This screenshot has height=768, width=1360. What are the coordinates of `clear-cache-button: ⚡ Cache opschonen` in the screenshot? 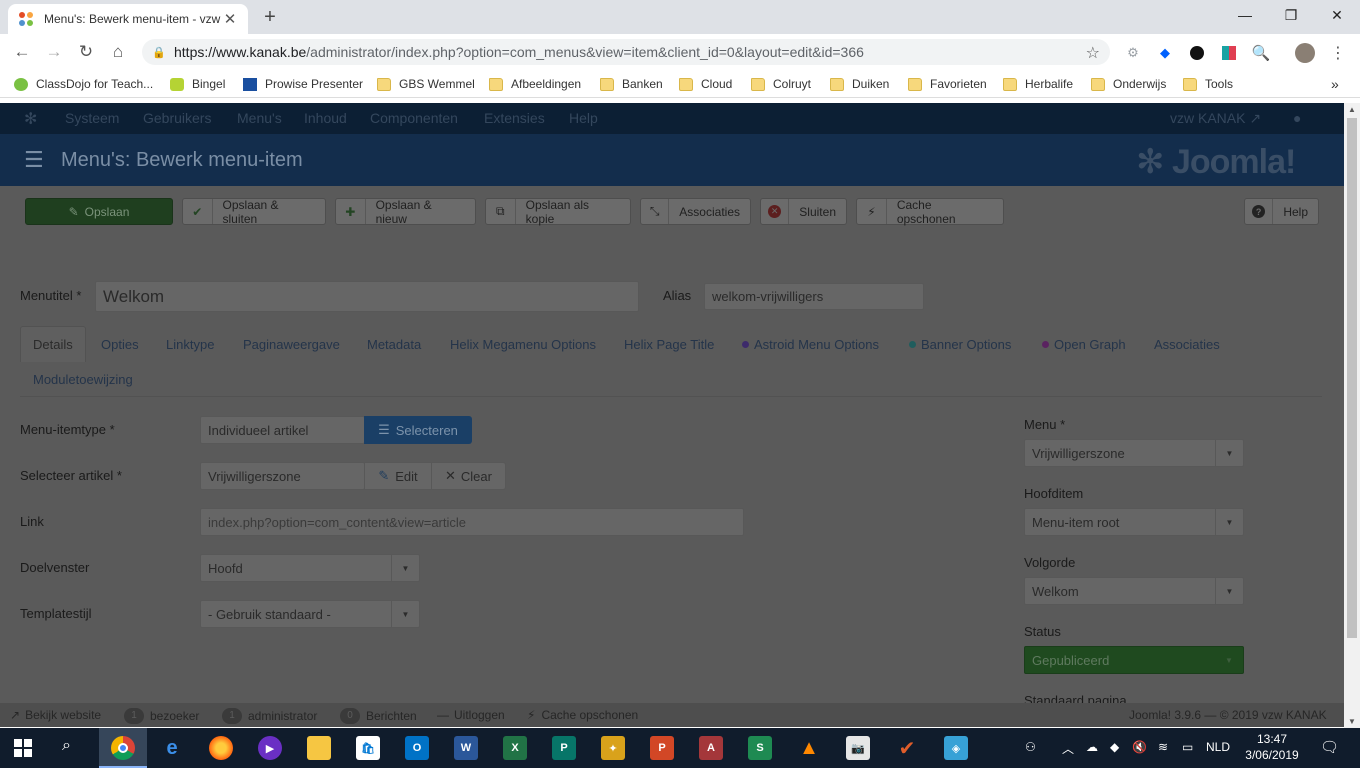 It's located at (930, 212).